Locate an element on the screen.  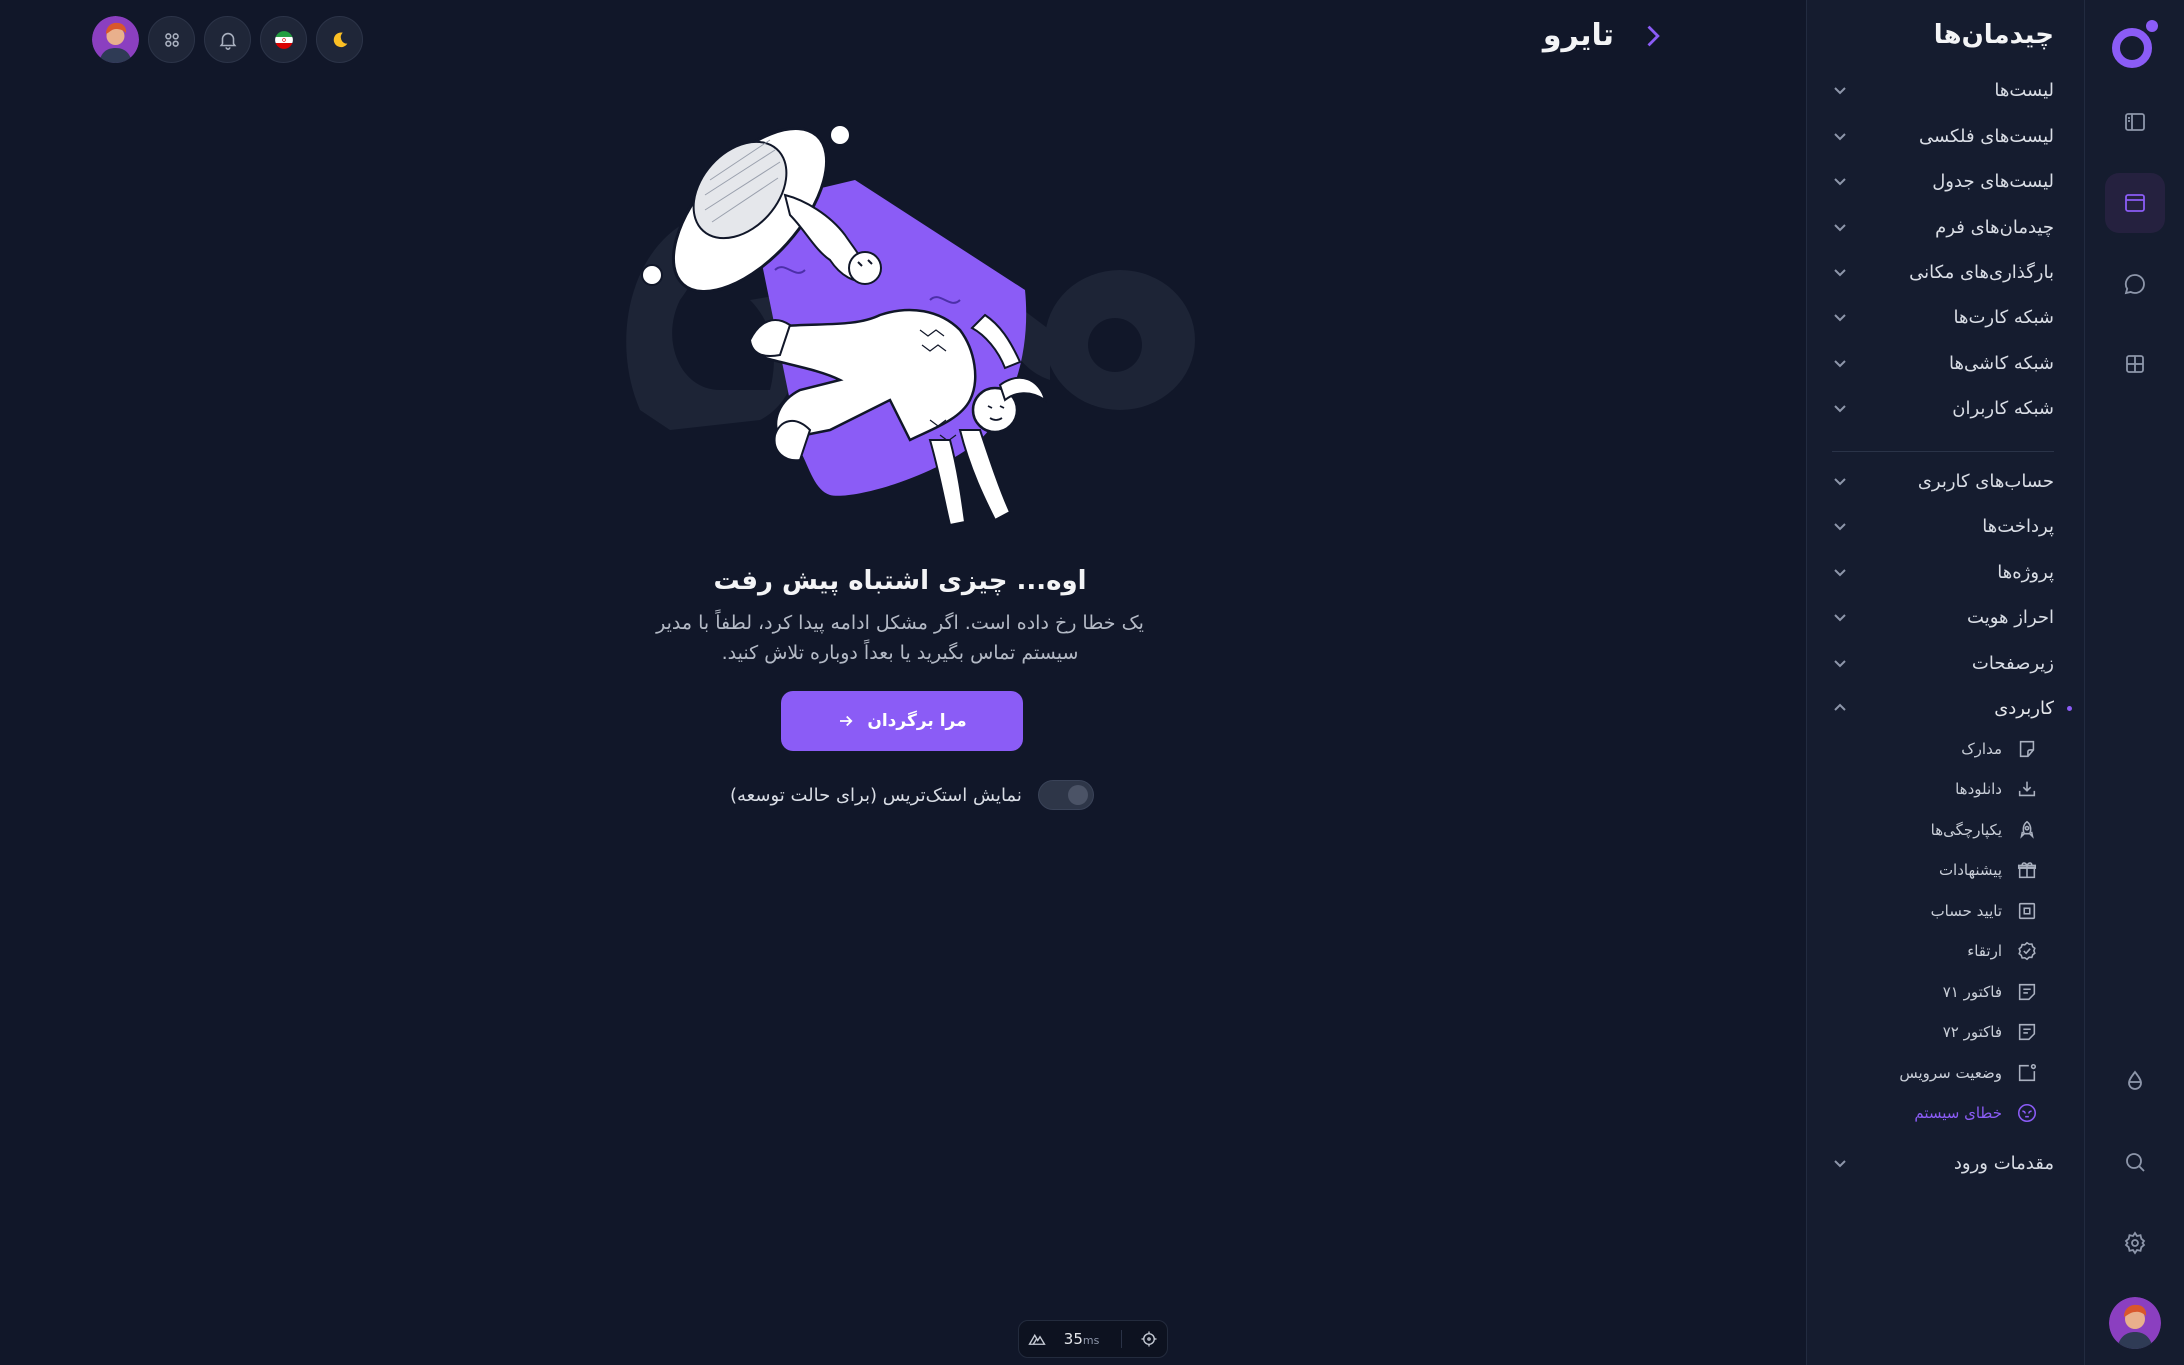
menu-item-accounts: حساب‌های کاربری is located at coordinates (1943, 481).